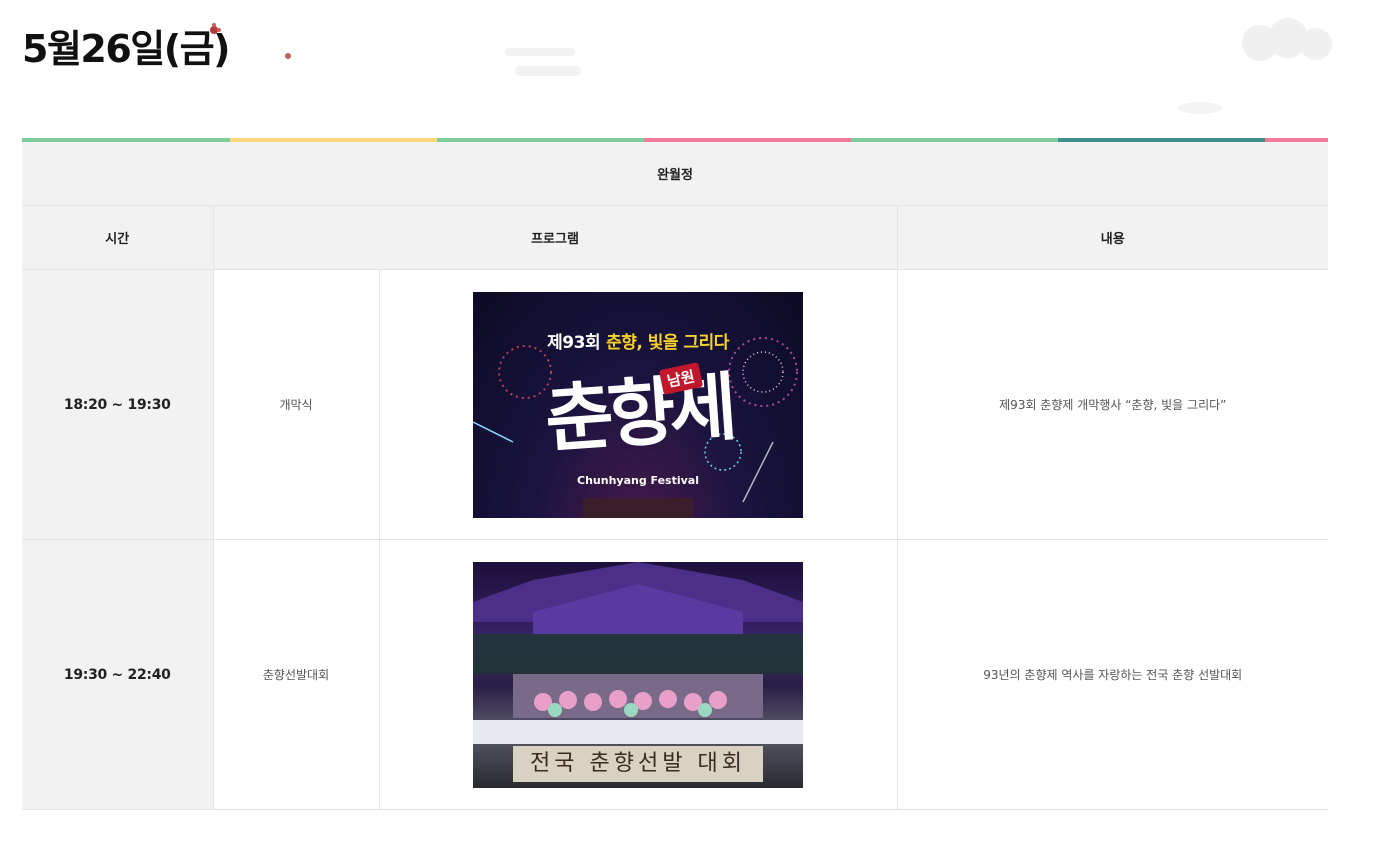  I want to click on pageant-stage-photo: 전국 춘향선발 대회, so click(638, 674).